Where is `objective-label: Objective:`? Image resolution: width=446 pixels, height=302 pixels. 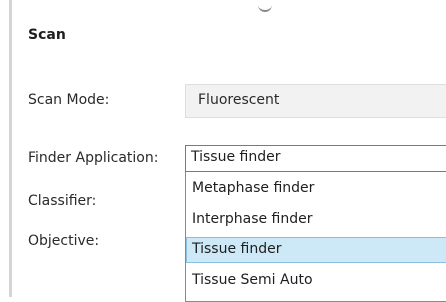
objective-label: Objective: is located at coordinates (64, 241).